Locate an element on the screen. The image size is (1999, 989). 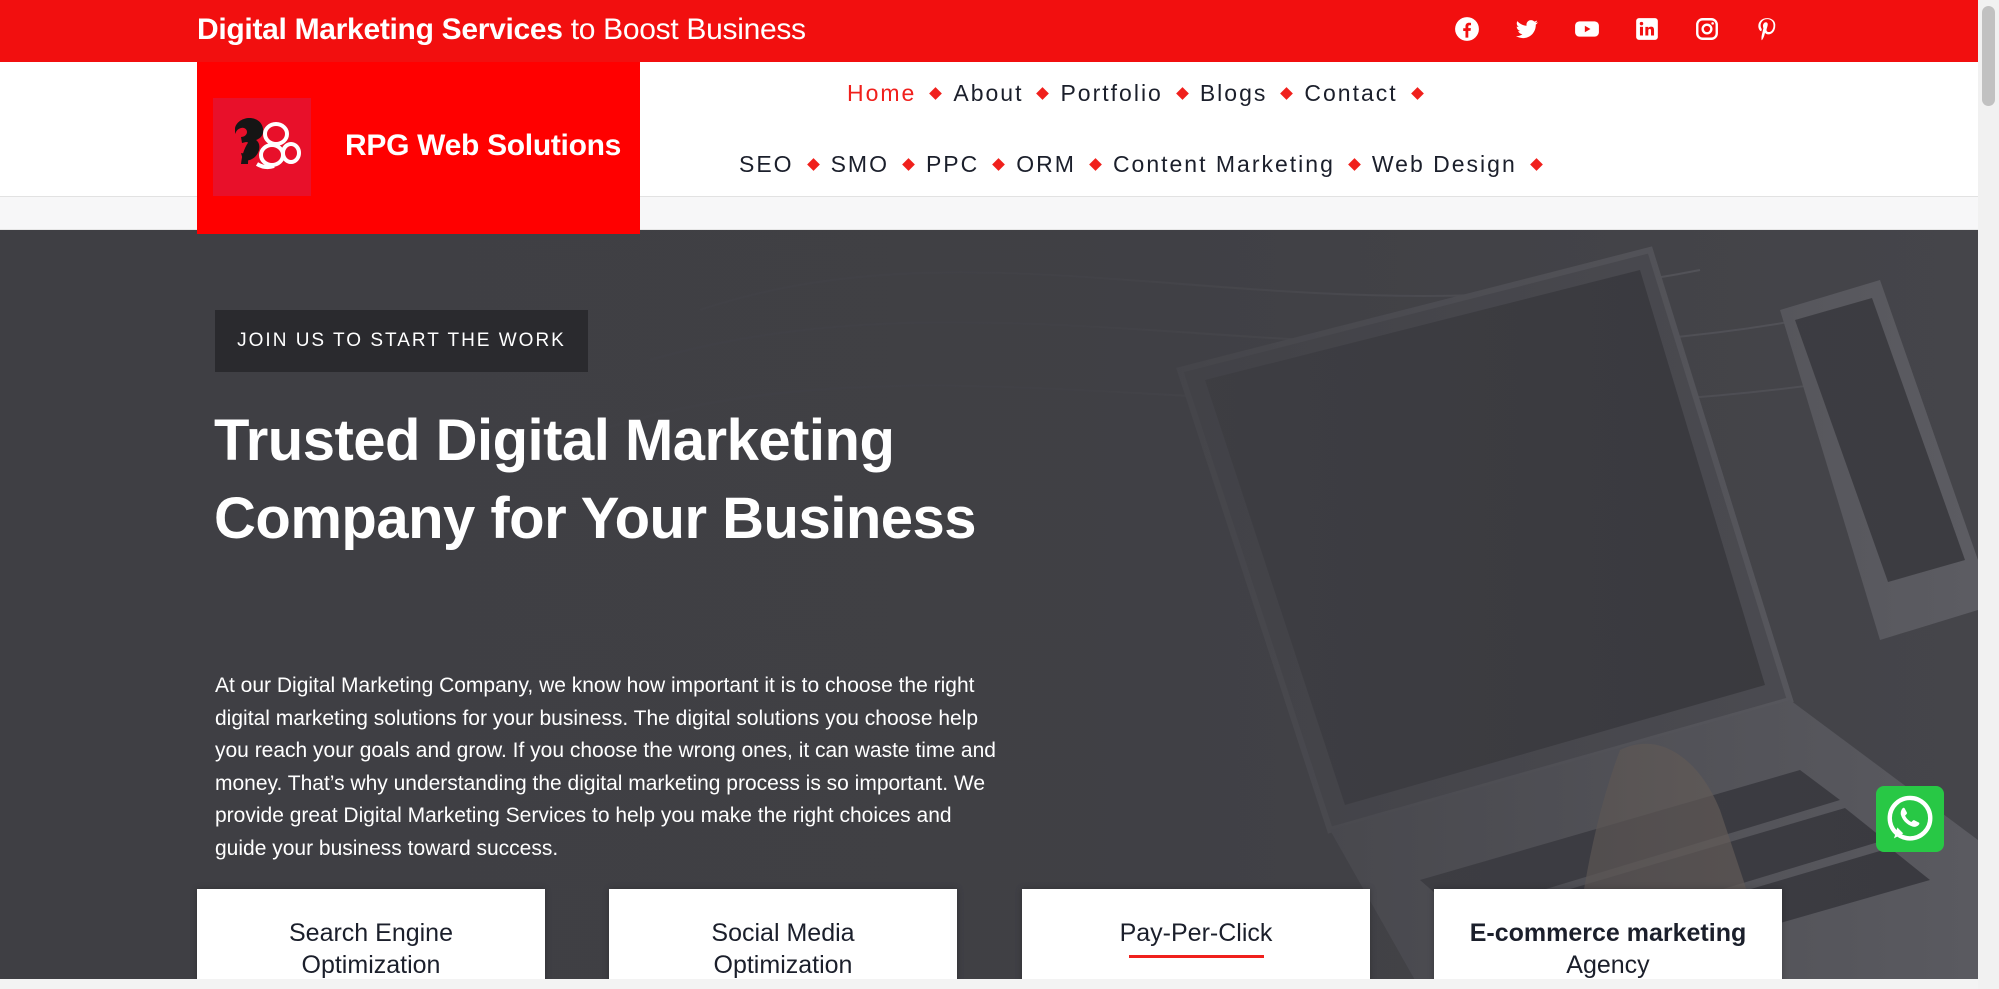
nav-label: PPC is located at coordinates (952, 164).